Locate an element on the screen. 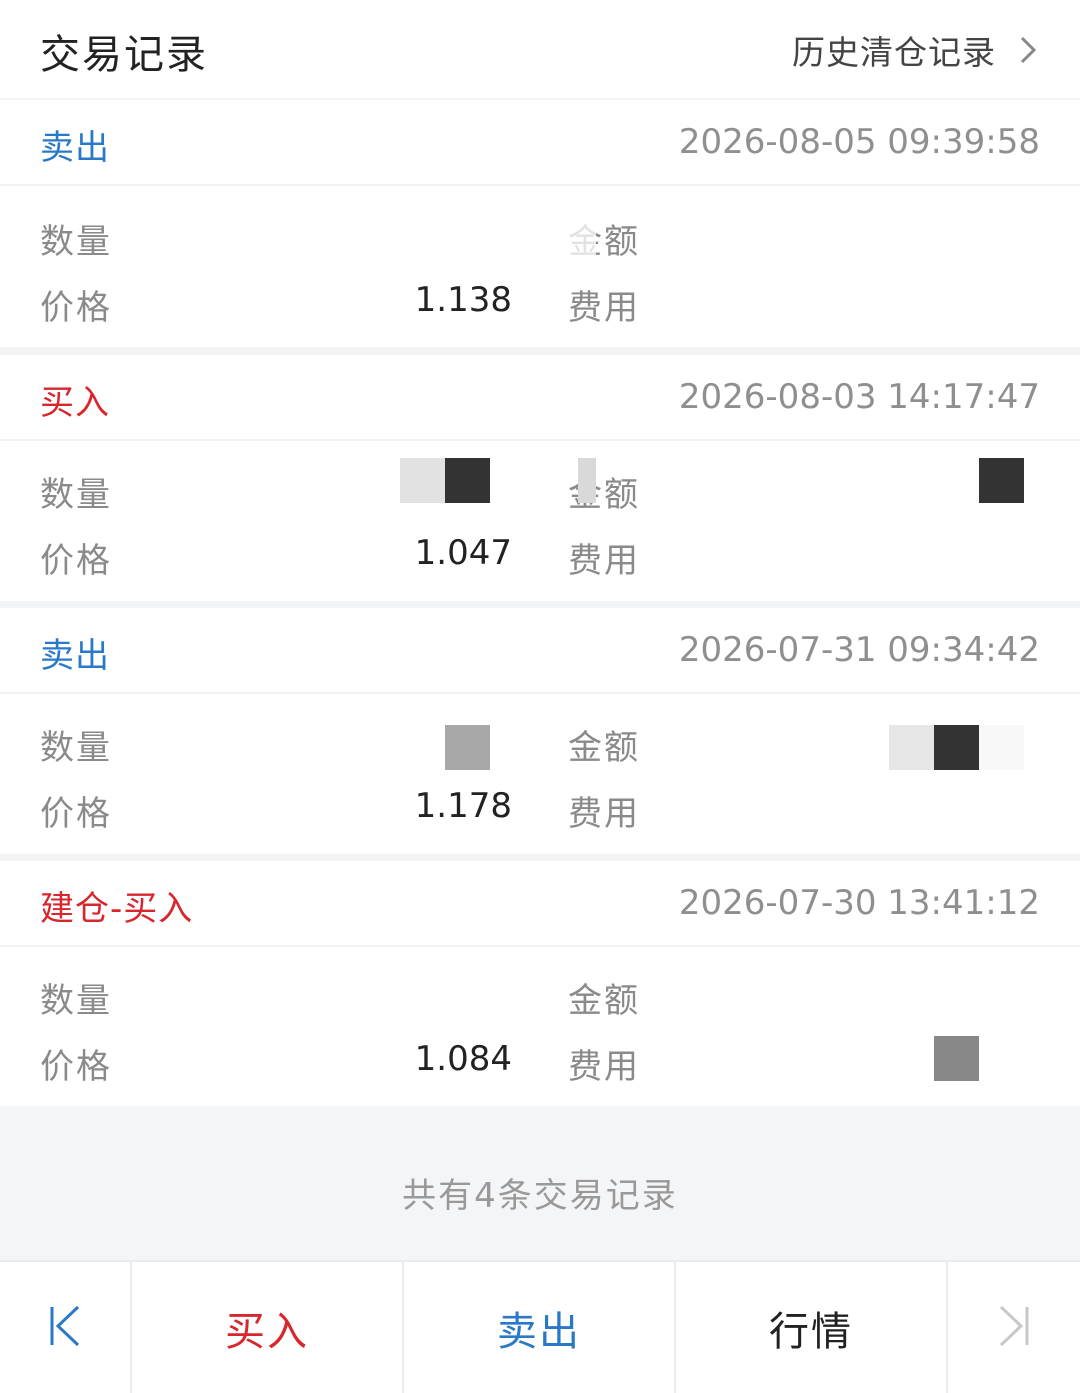  section-divider is located at coordinates (540, 351).